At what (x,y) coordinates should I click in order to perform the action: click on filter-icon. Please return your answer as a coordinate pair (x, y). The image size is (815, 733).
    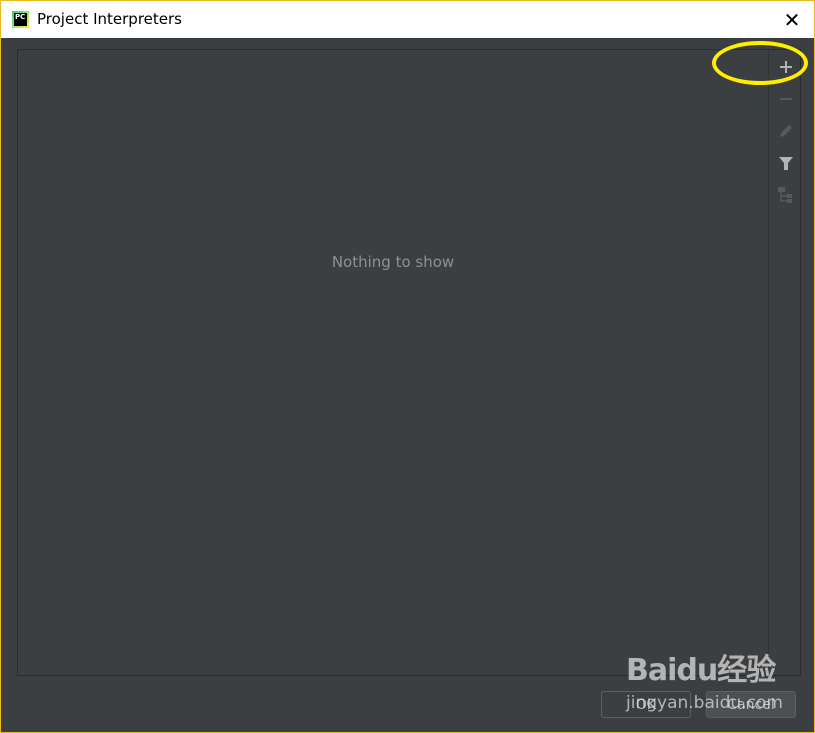
    Looking at the image, I should click on (786, 163).